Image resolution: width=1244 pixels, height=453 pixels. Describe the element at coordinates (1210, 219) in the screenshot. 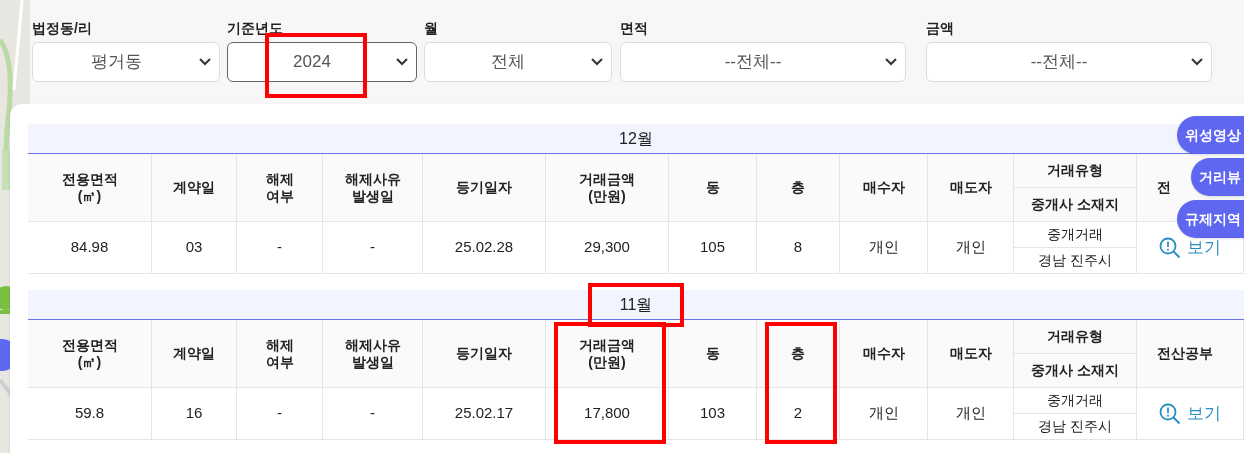

I see `map-toggle-button: 규제지역` at that location.